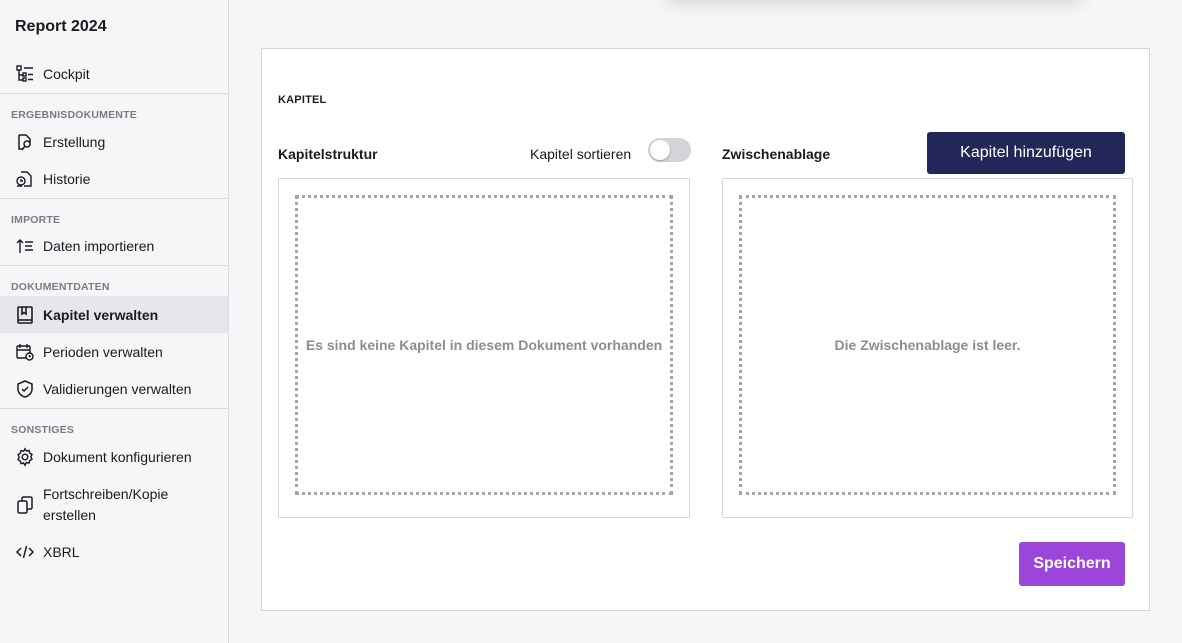 Image resolution: width=1182 pixels, height=643 pixels. What do you see at coordinates (114, 552) in the screenshot?
I see `sidebar-item-xbrl: XBRL` at bounding box center [114, 552].